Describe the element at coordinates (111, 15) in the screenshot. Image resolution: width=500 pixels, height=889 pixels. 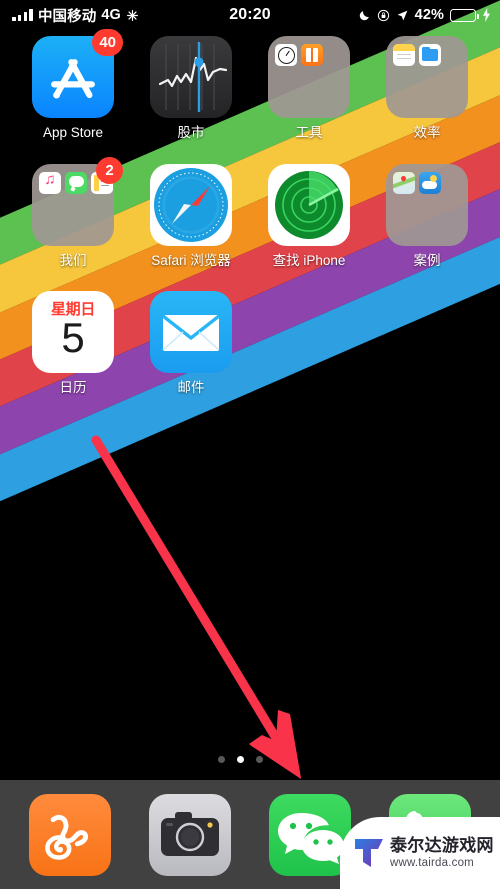
I see `network-type-label: 4G` at that location.